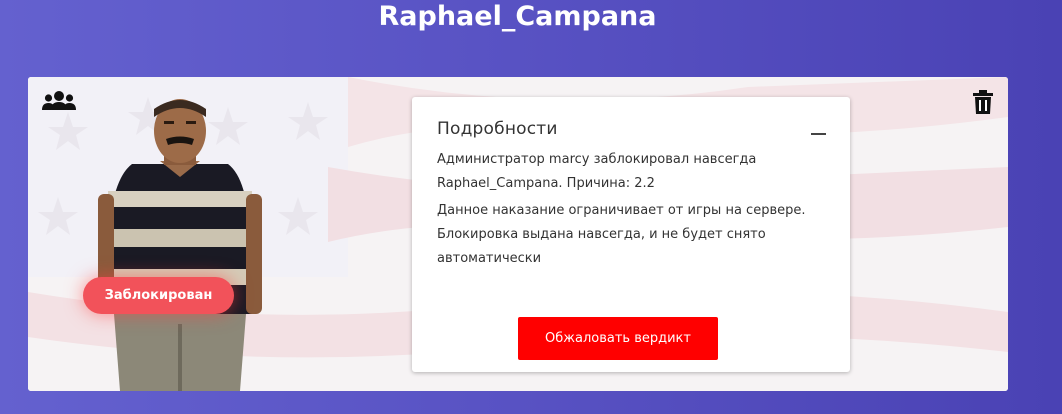 Image resolution: width=1062 pixels, height=414 pixels. What do you see at coordinates (618, 338) in the screenshot?
I see `appeal-button: Обжаловать вердикт` at bounding box center [618, 338].